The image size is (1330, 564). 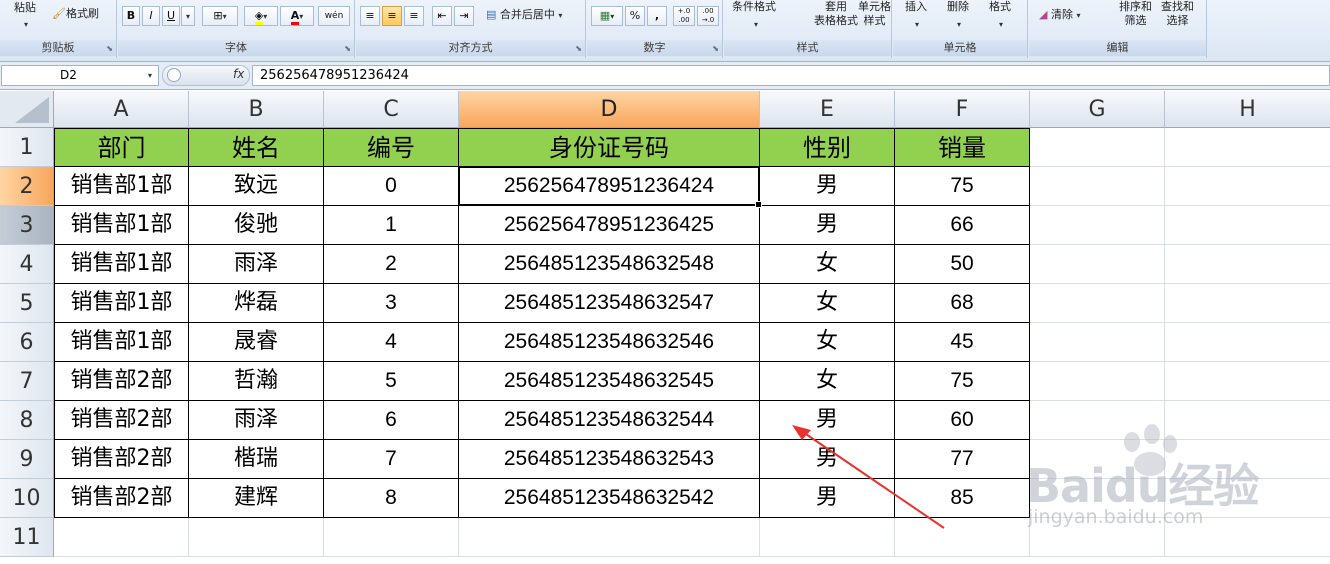 What do you see at coordinates (121, 147) in the screenshot?
I see `table-header-cell: 部门` at bounding box center [121, 147].